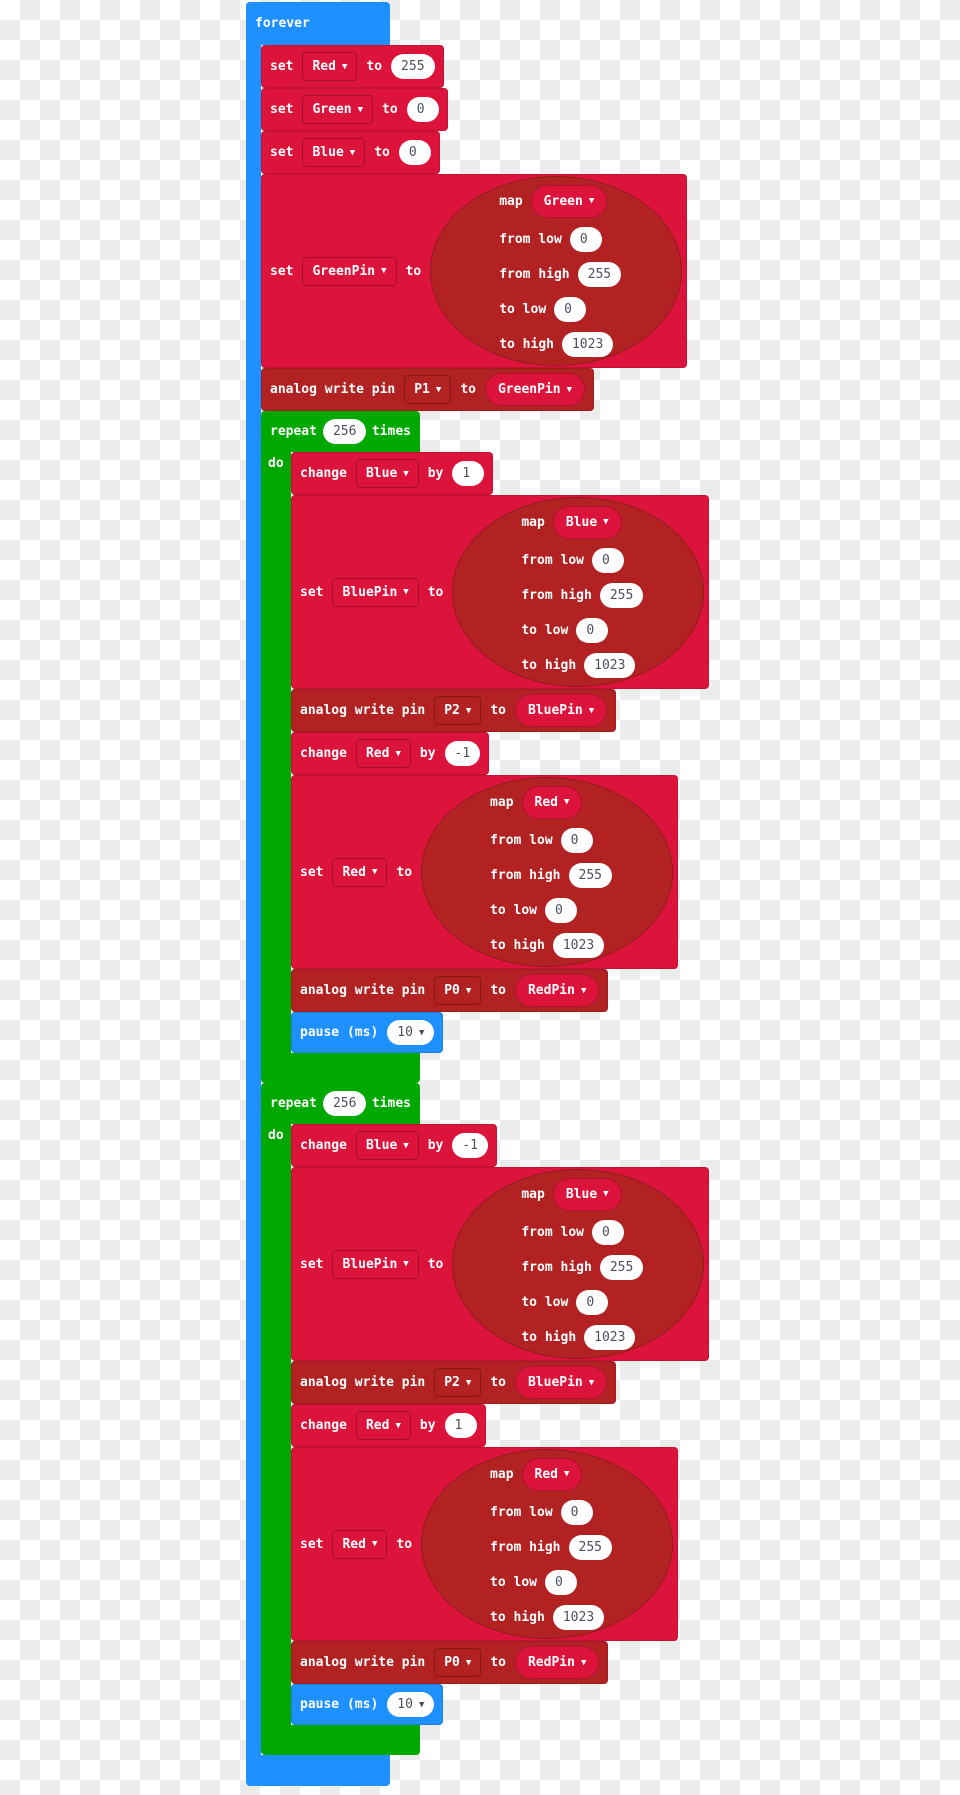  What do you see at coordinates (276, 1424) in the screenshot?
I see `repeat-arm: do` at bounding box center [276, 1424].